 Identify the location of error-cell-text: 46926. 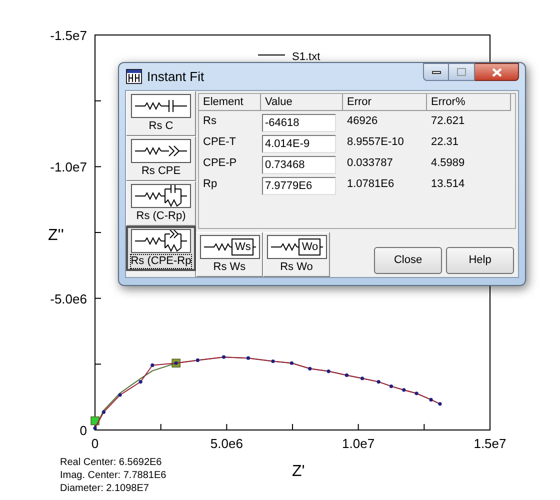
(362, 122).